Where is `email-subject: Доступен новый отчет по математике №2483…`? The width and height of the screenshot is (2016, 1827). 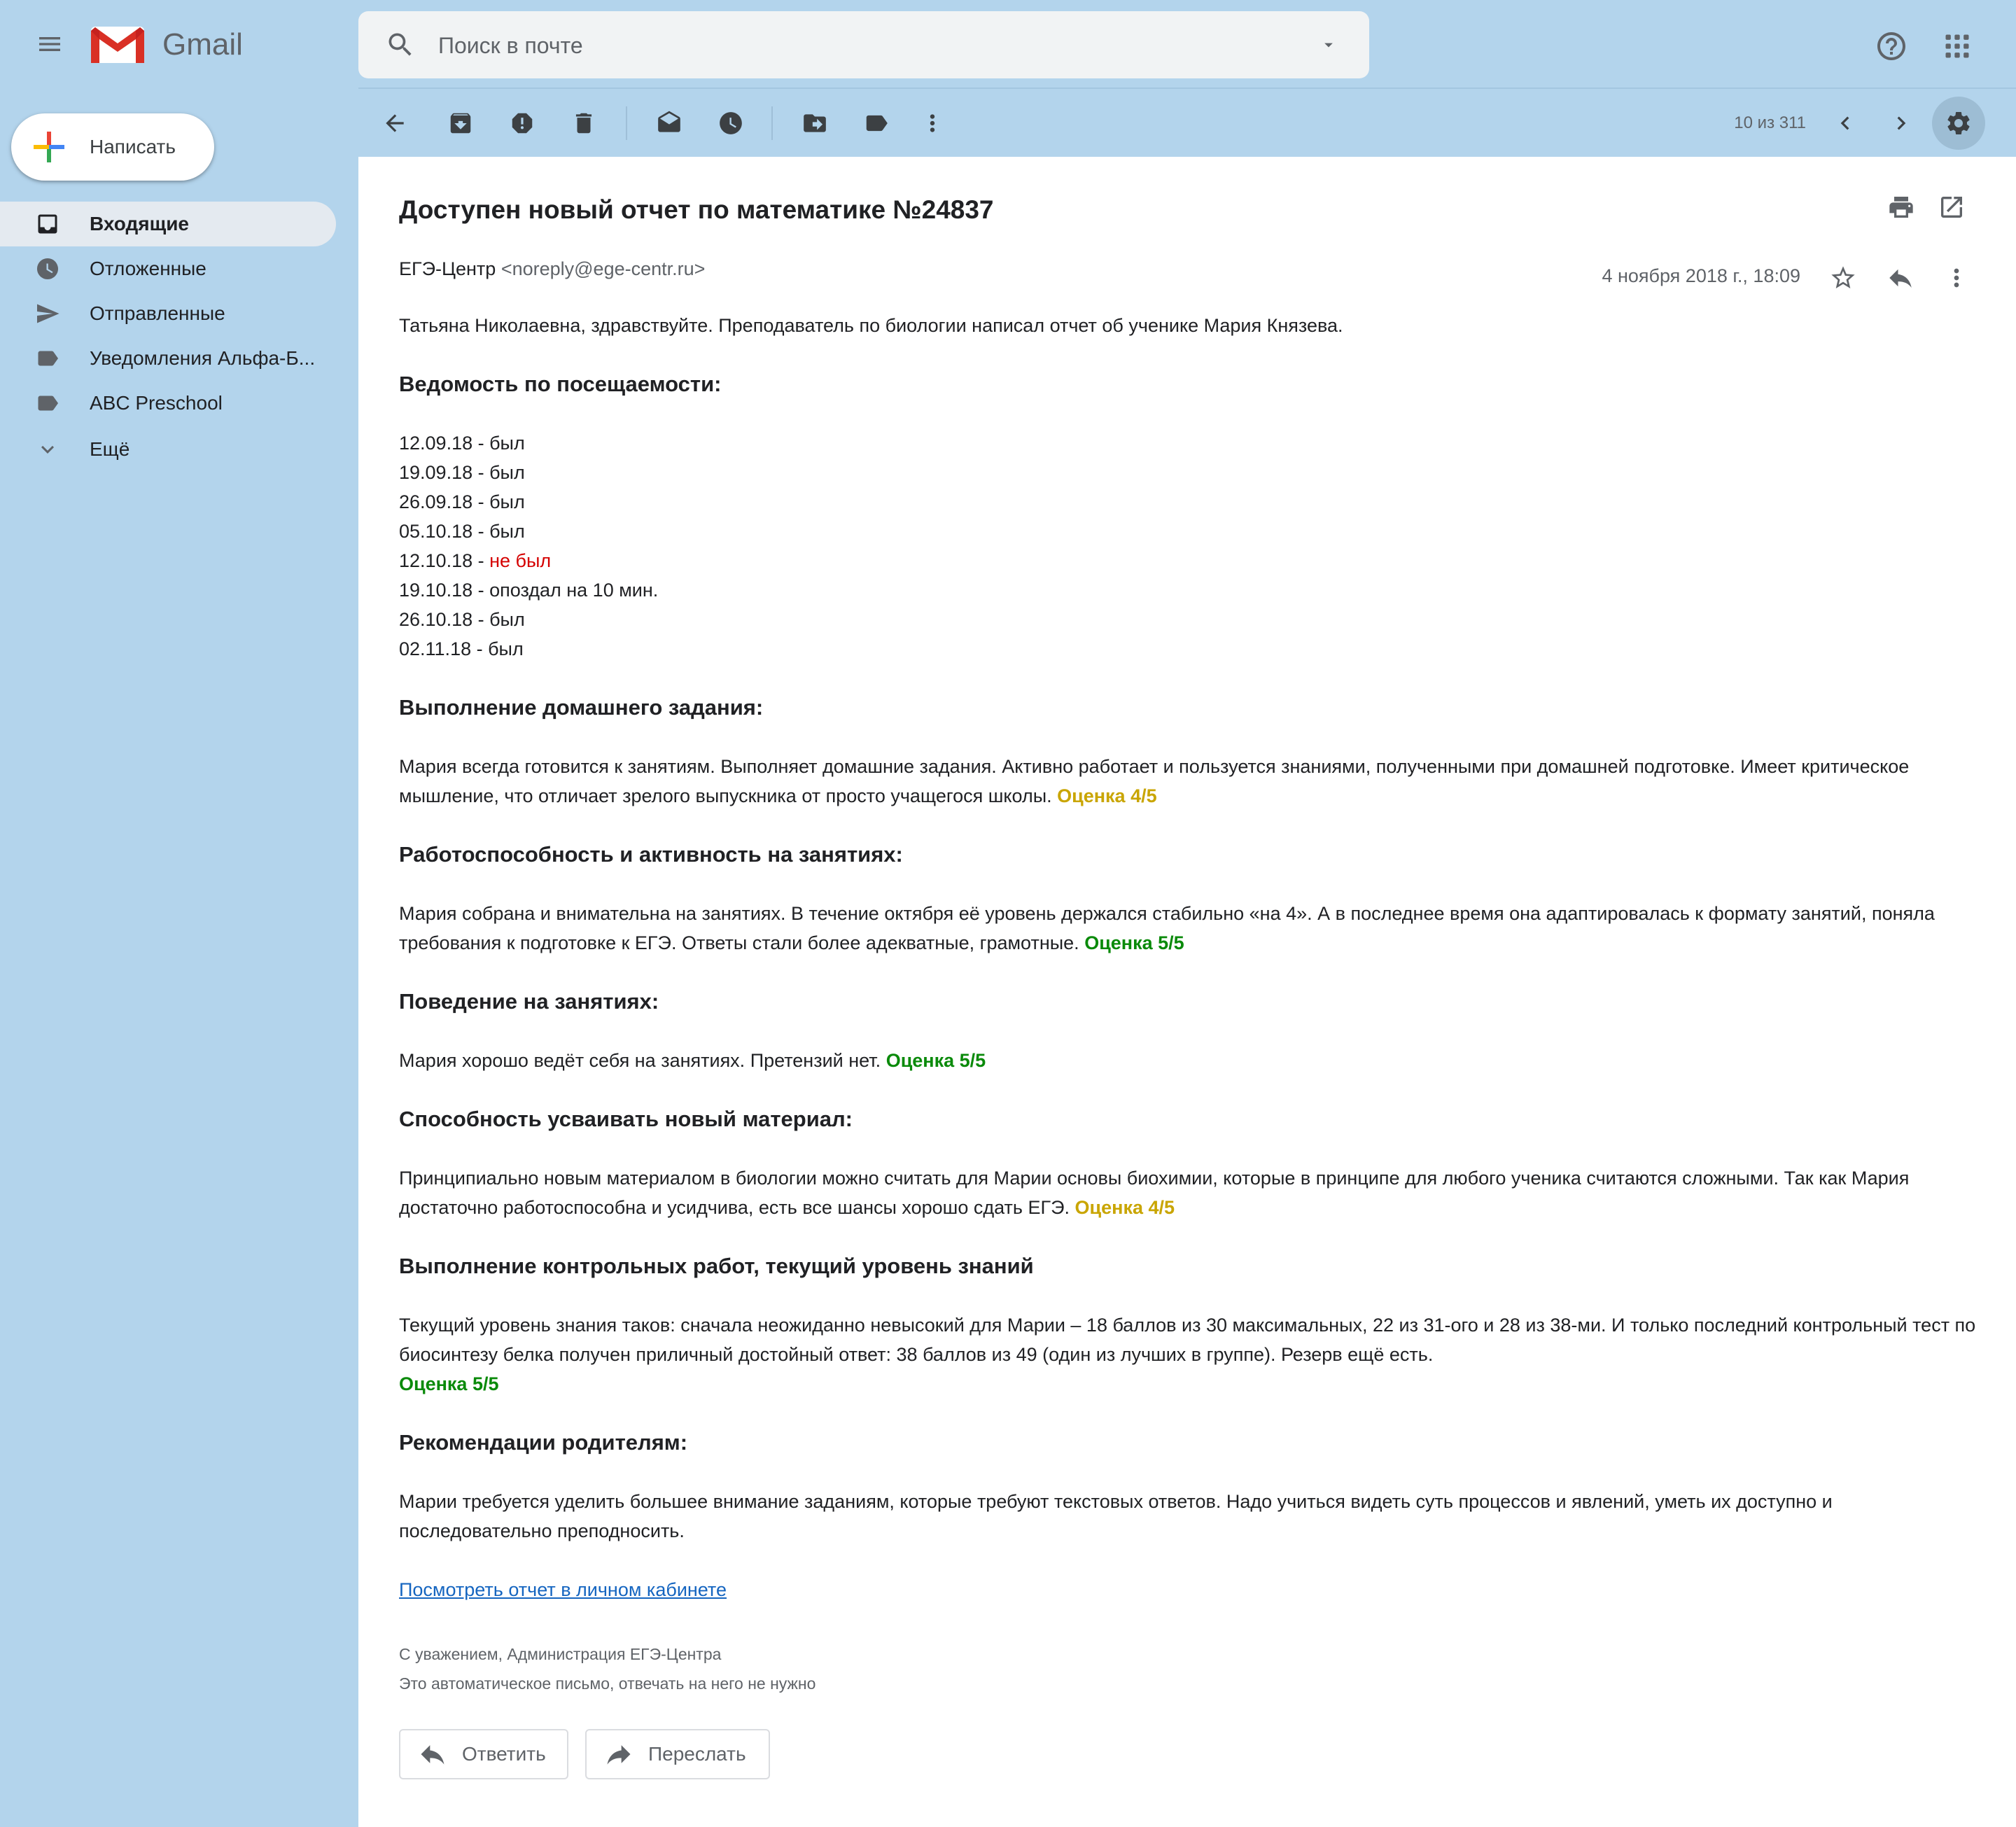 email-subject: Доступен новый отчет по математике №2483… is located at coordinates (696, 209).